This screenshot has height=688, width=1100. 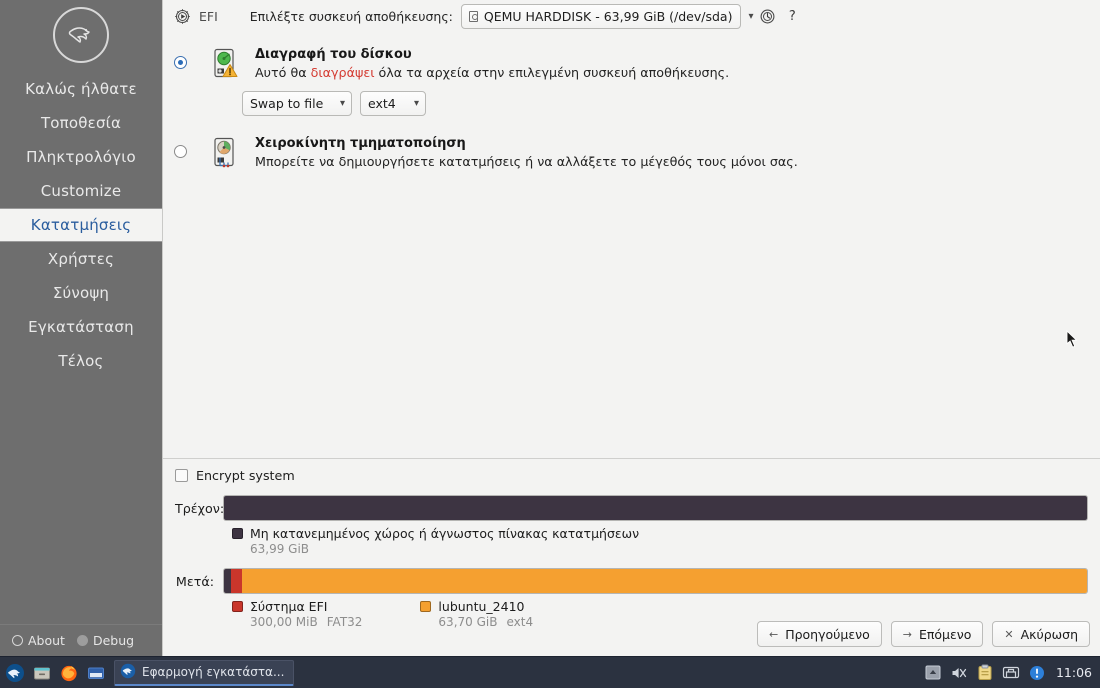 What do you see at coordinates (773, 634) in the screenshot?
I see `arrow-left-icon: ←` at bounding box center [773, 634].